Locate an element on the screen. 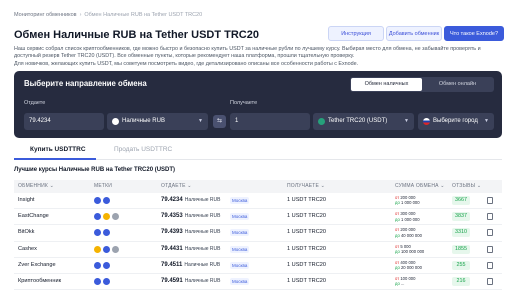  rate-value: 79.4393 Наличные RUB is located at coordinates (191, 232).